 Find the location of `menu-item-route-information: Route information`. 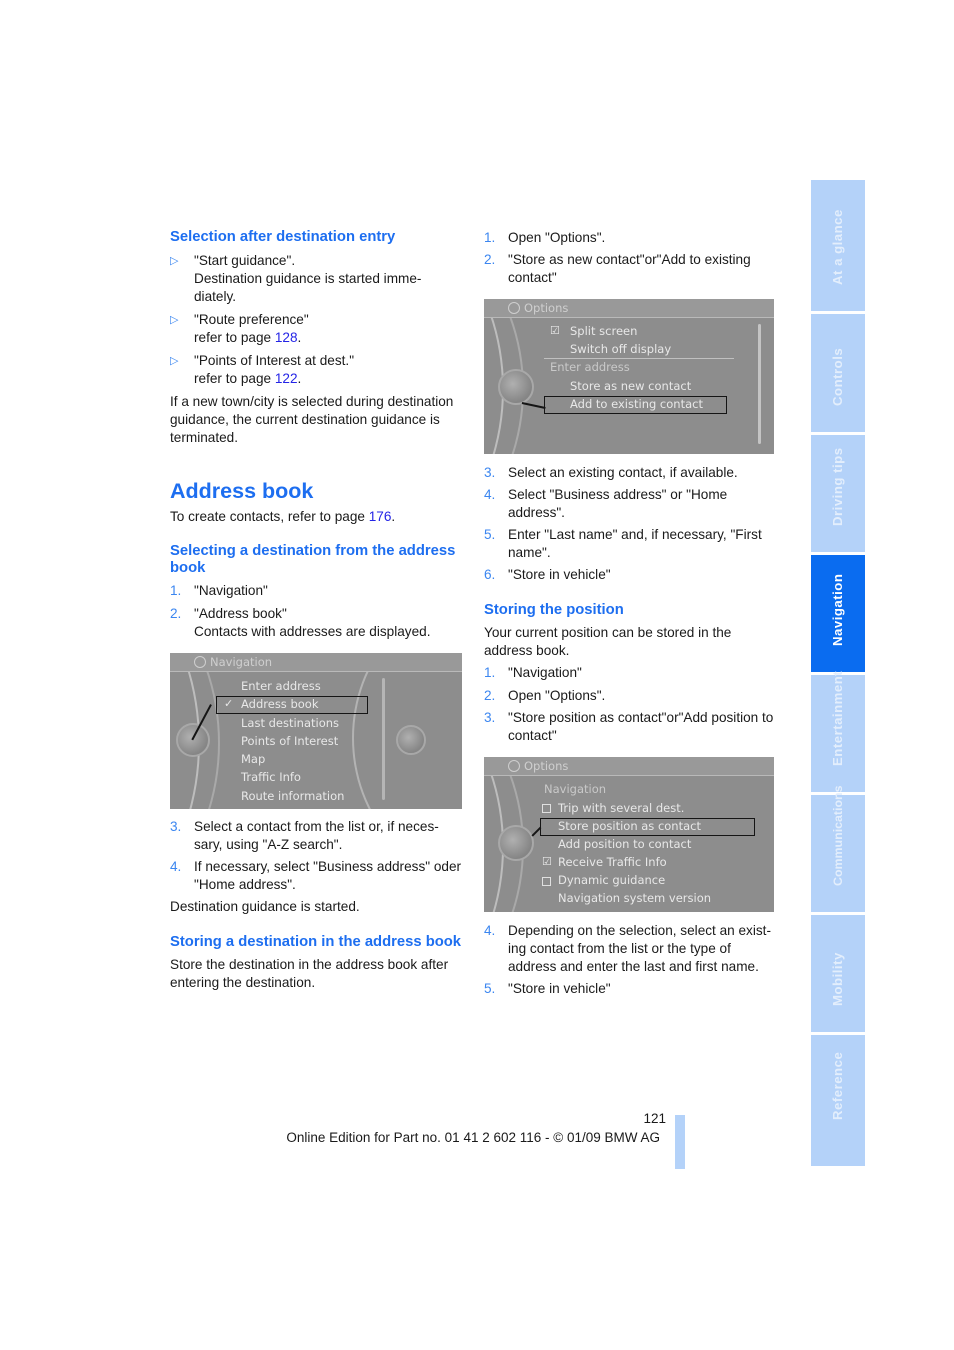

menu-item-route-information: Route information is located at coordinates (292, 796).